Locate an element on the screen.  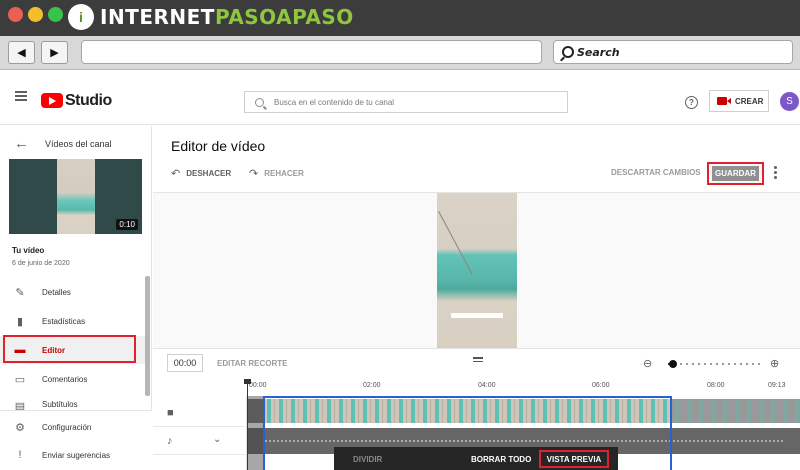
ruler-tick: 06:00 is located at coordinates (601, 385).